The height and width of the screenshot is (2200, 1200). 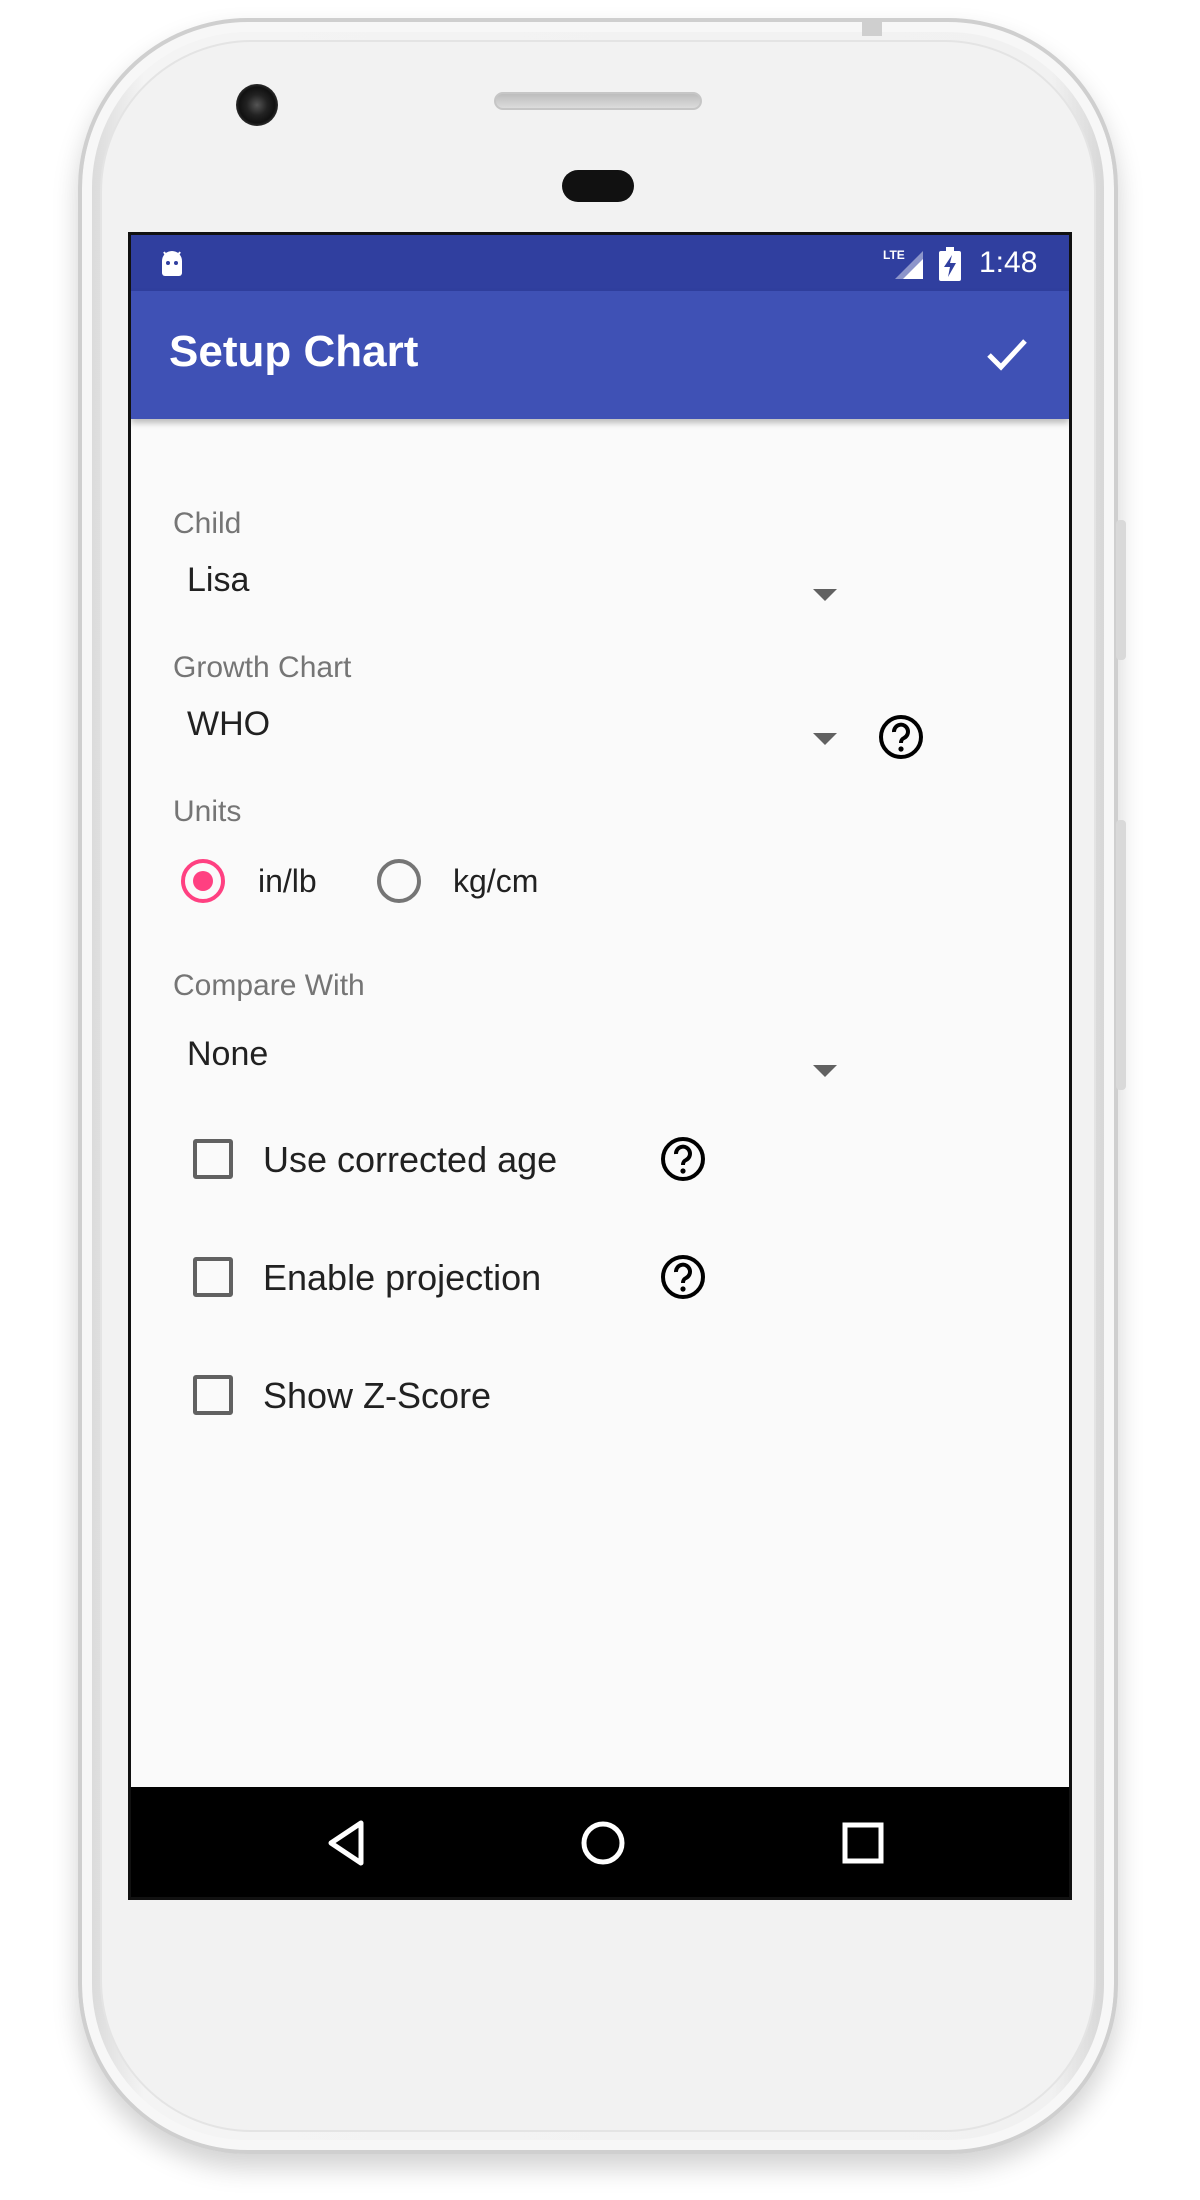 I want to click on checkbox-corrected-age-label: Use corrected age, so click(x=410, y=1160).